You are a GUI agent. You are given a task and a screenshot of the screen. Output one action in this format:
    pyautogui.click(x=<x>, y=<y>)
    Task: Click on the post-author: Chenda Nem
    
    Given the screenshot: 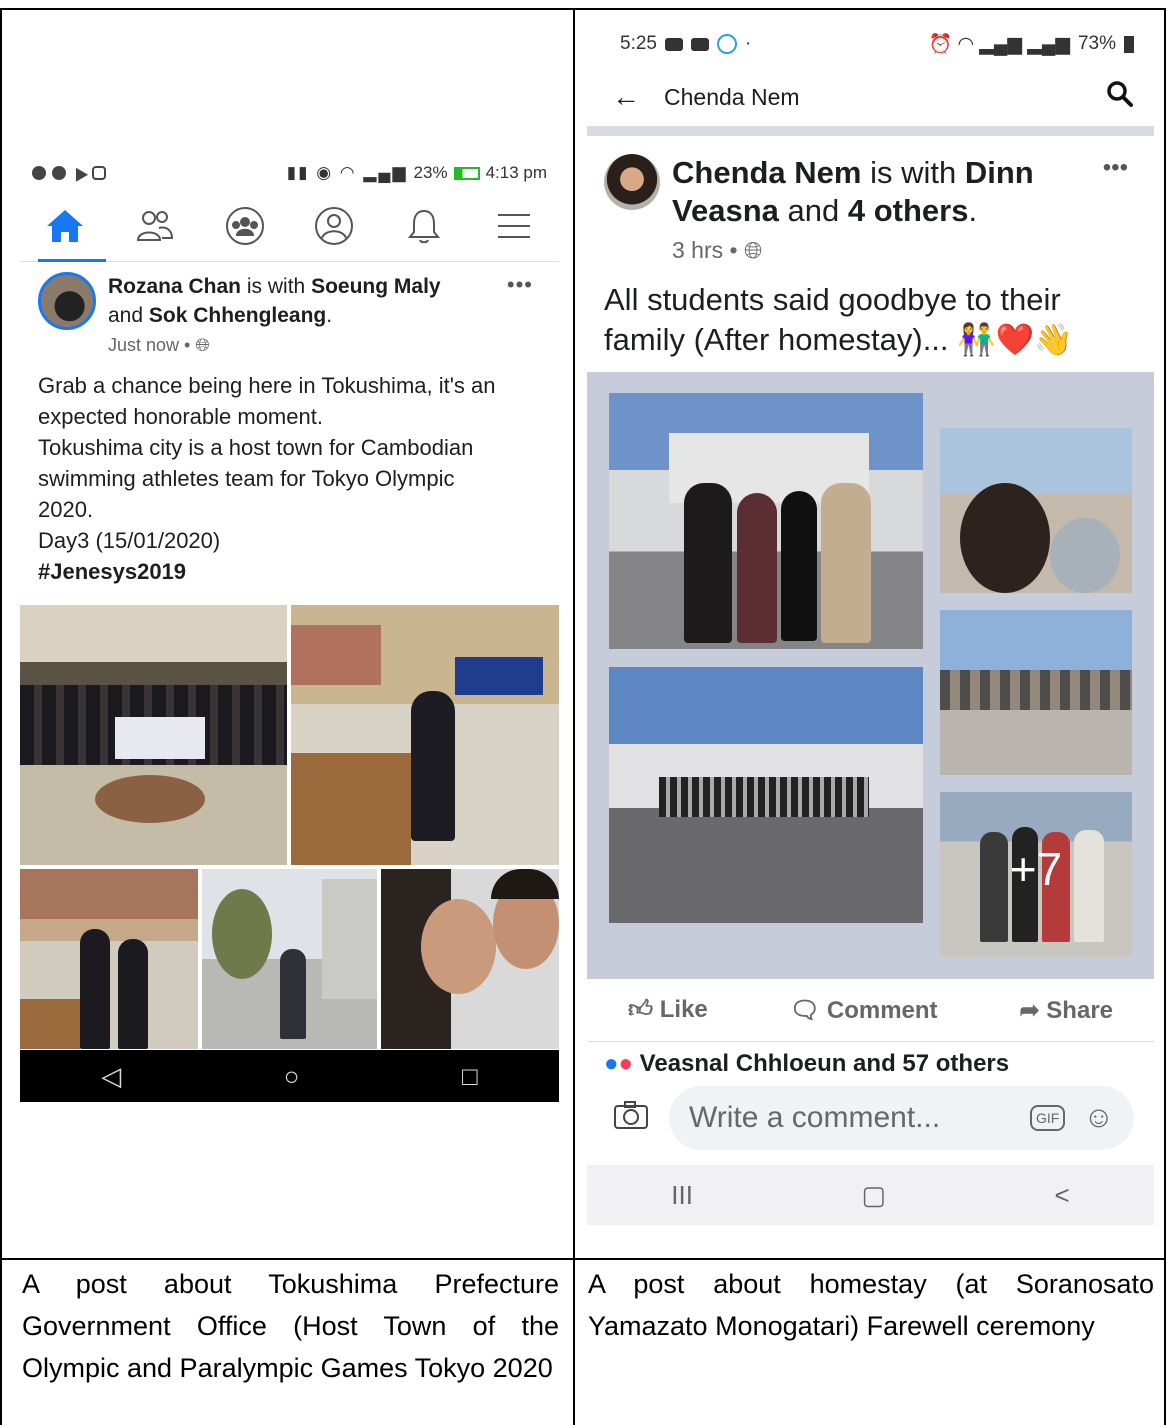 What is the action you would take?
    pyautogui.click(x=766, y=172)
    